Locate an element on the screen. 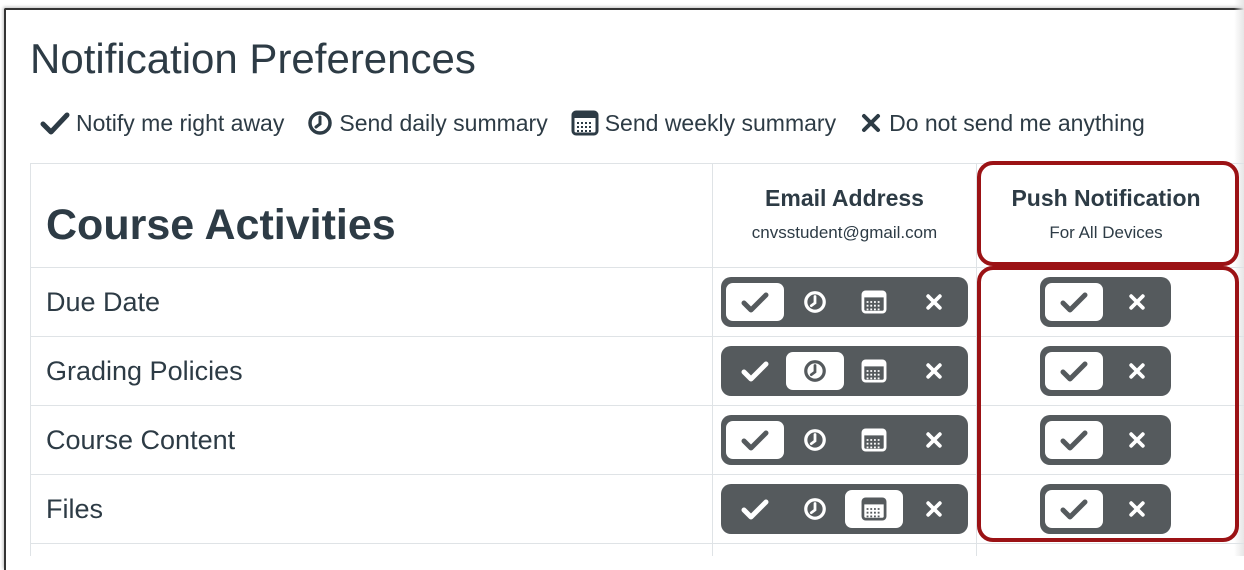 Image resolution: width=1244 pixels, height=570 pixels. category-header: Course Activities is located at coordinates (221, 225).